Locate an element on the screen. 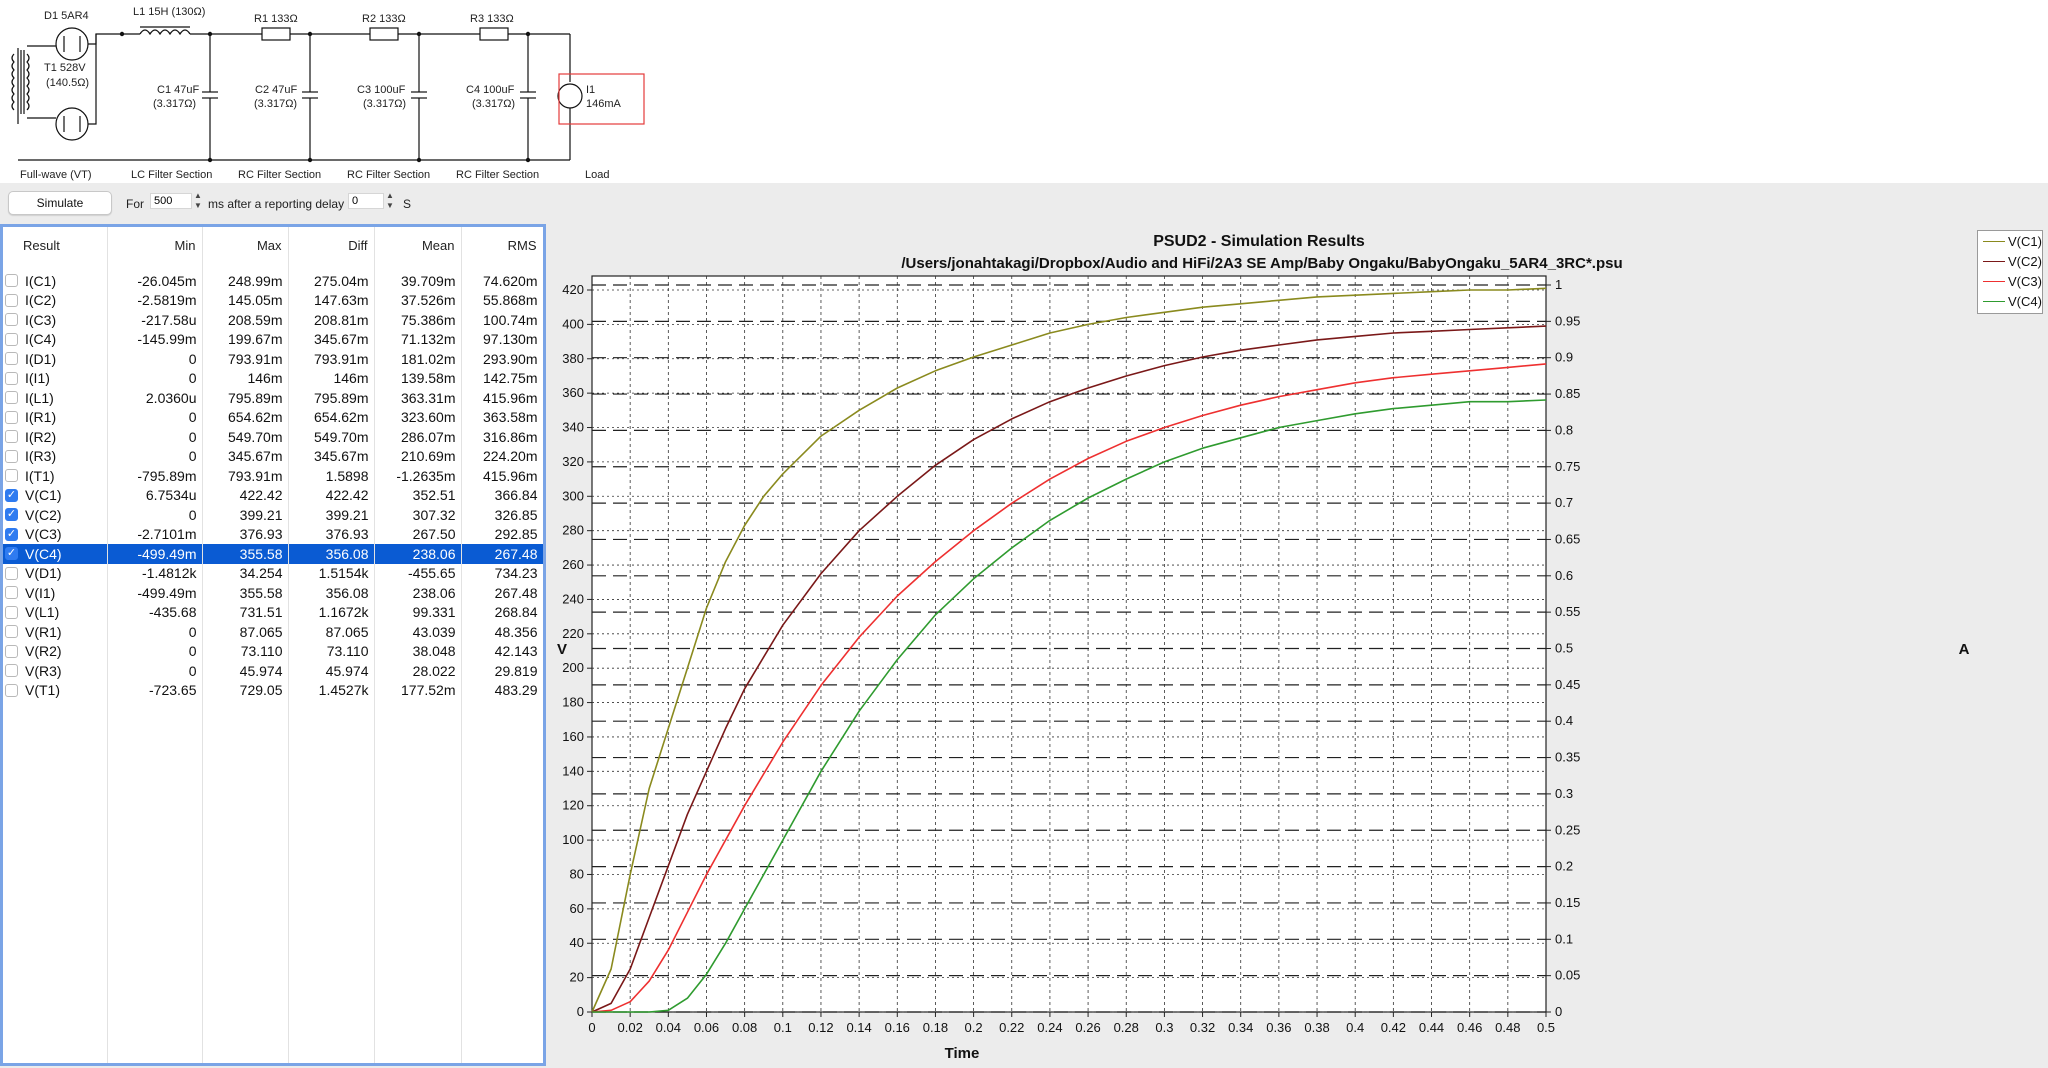 The height and width of the screenshot is (1068, 2048). duration-input is located at coordinates (171, 201).